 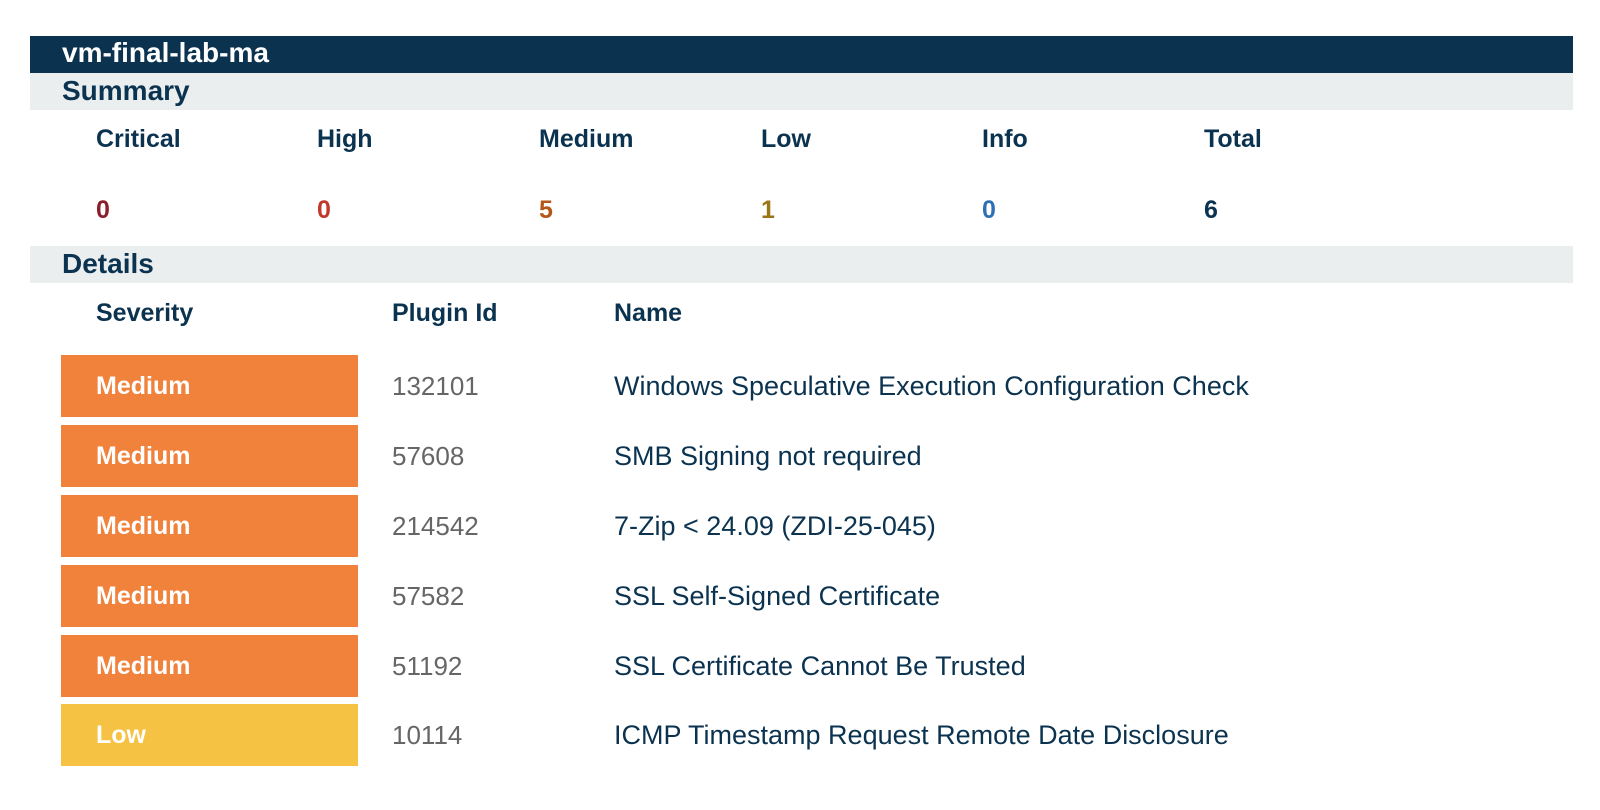 What do you see at coordinates (768, 210) in the screenshot?
I see `summary-value-low: 1` at bounding box center [768, 210].